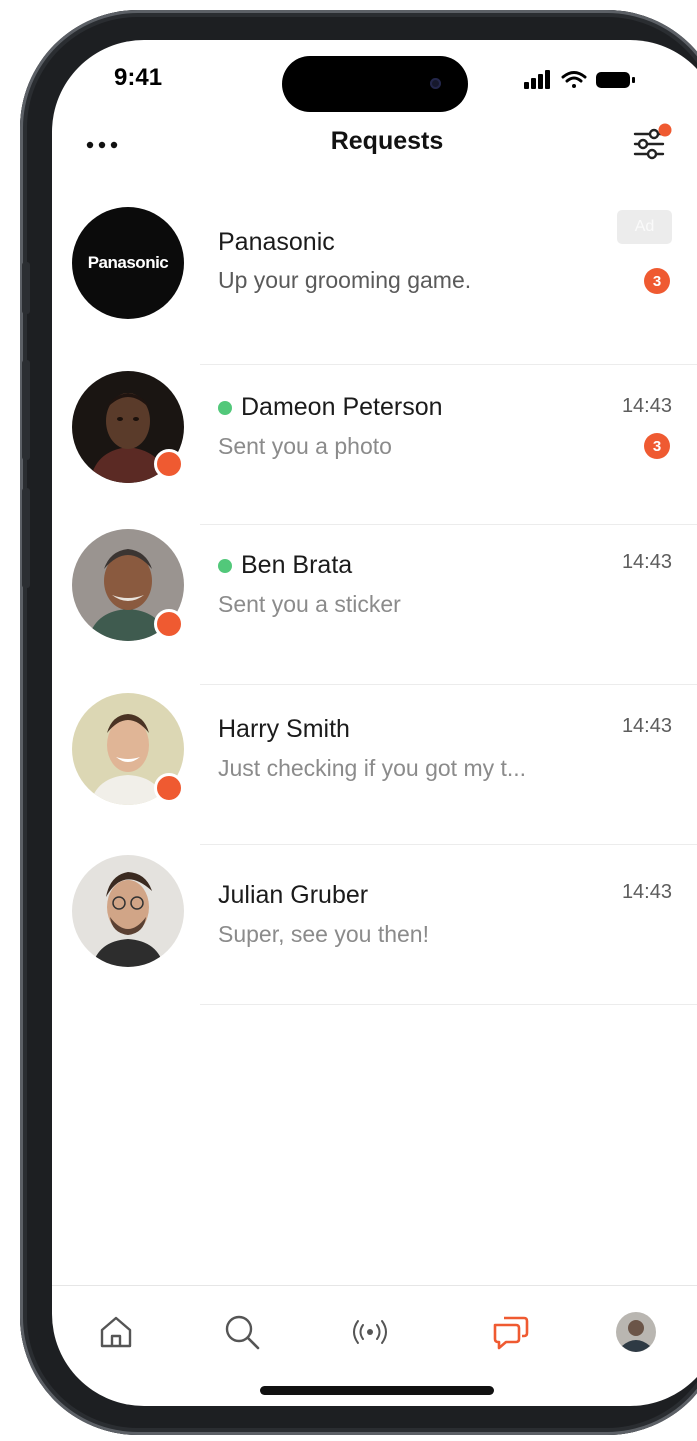 The width and height of the screenshot is (697, 1441). I want to click on broadcast-icon, so click(370, 1332).